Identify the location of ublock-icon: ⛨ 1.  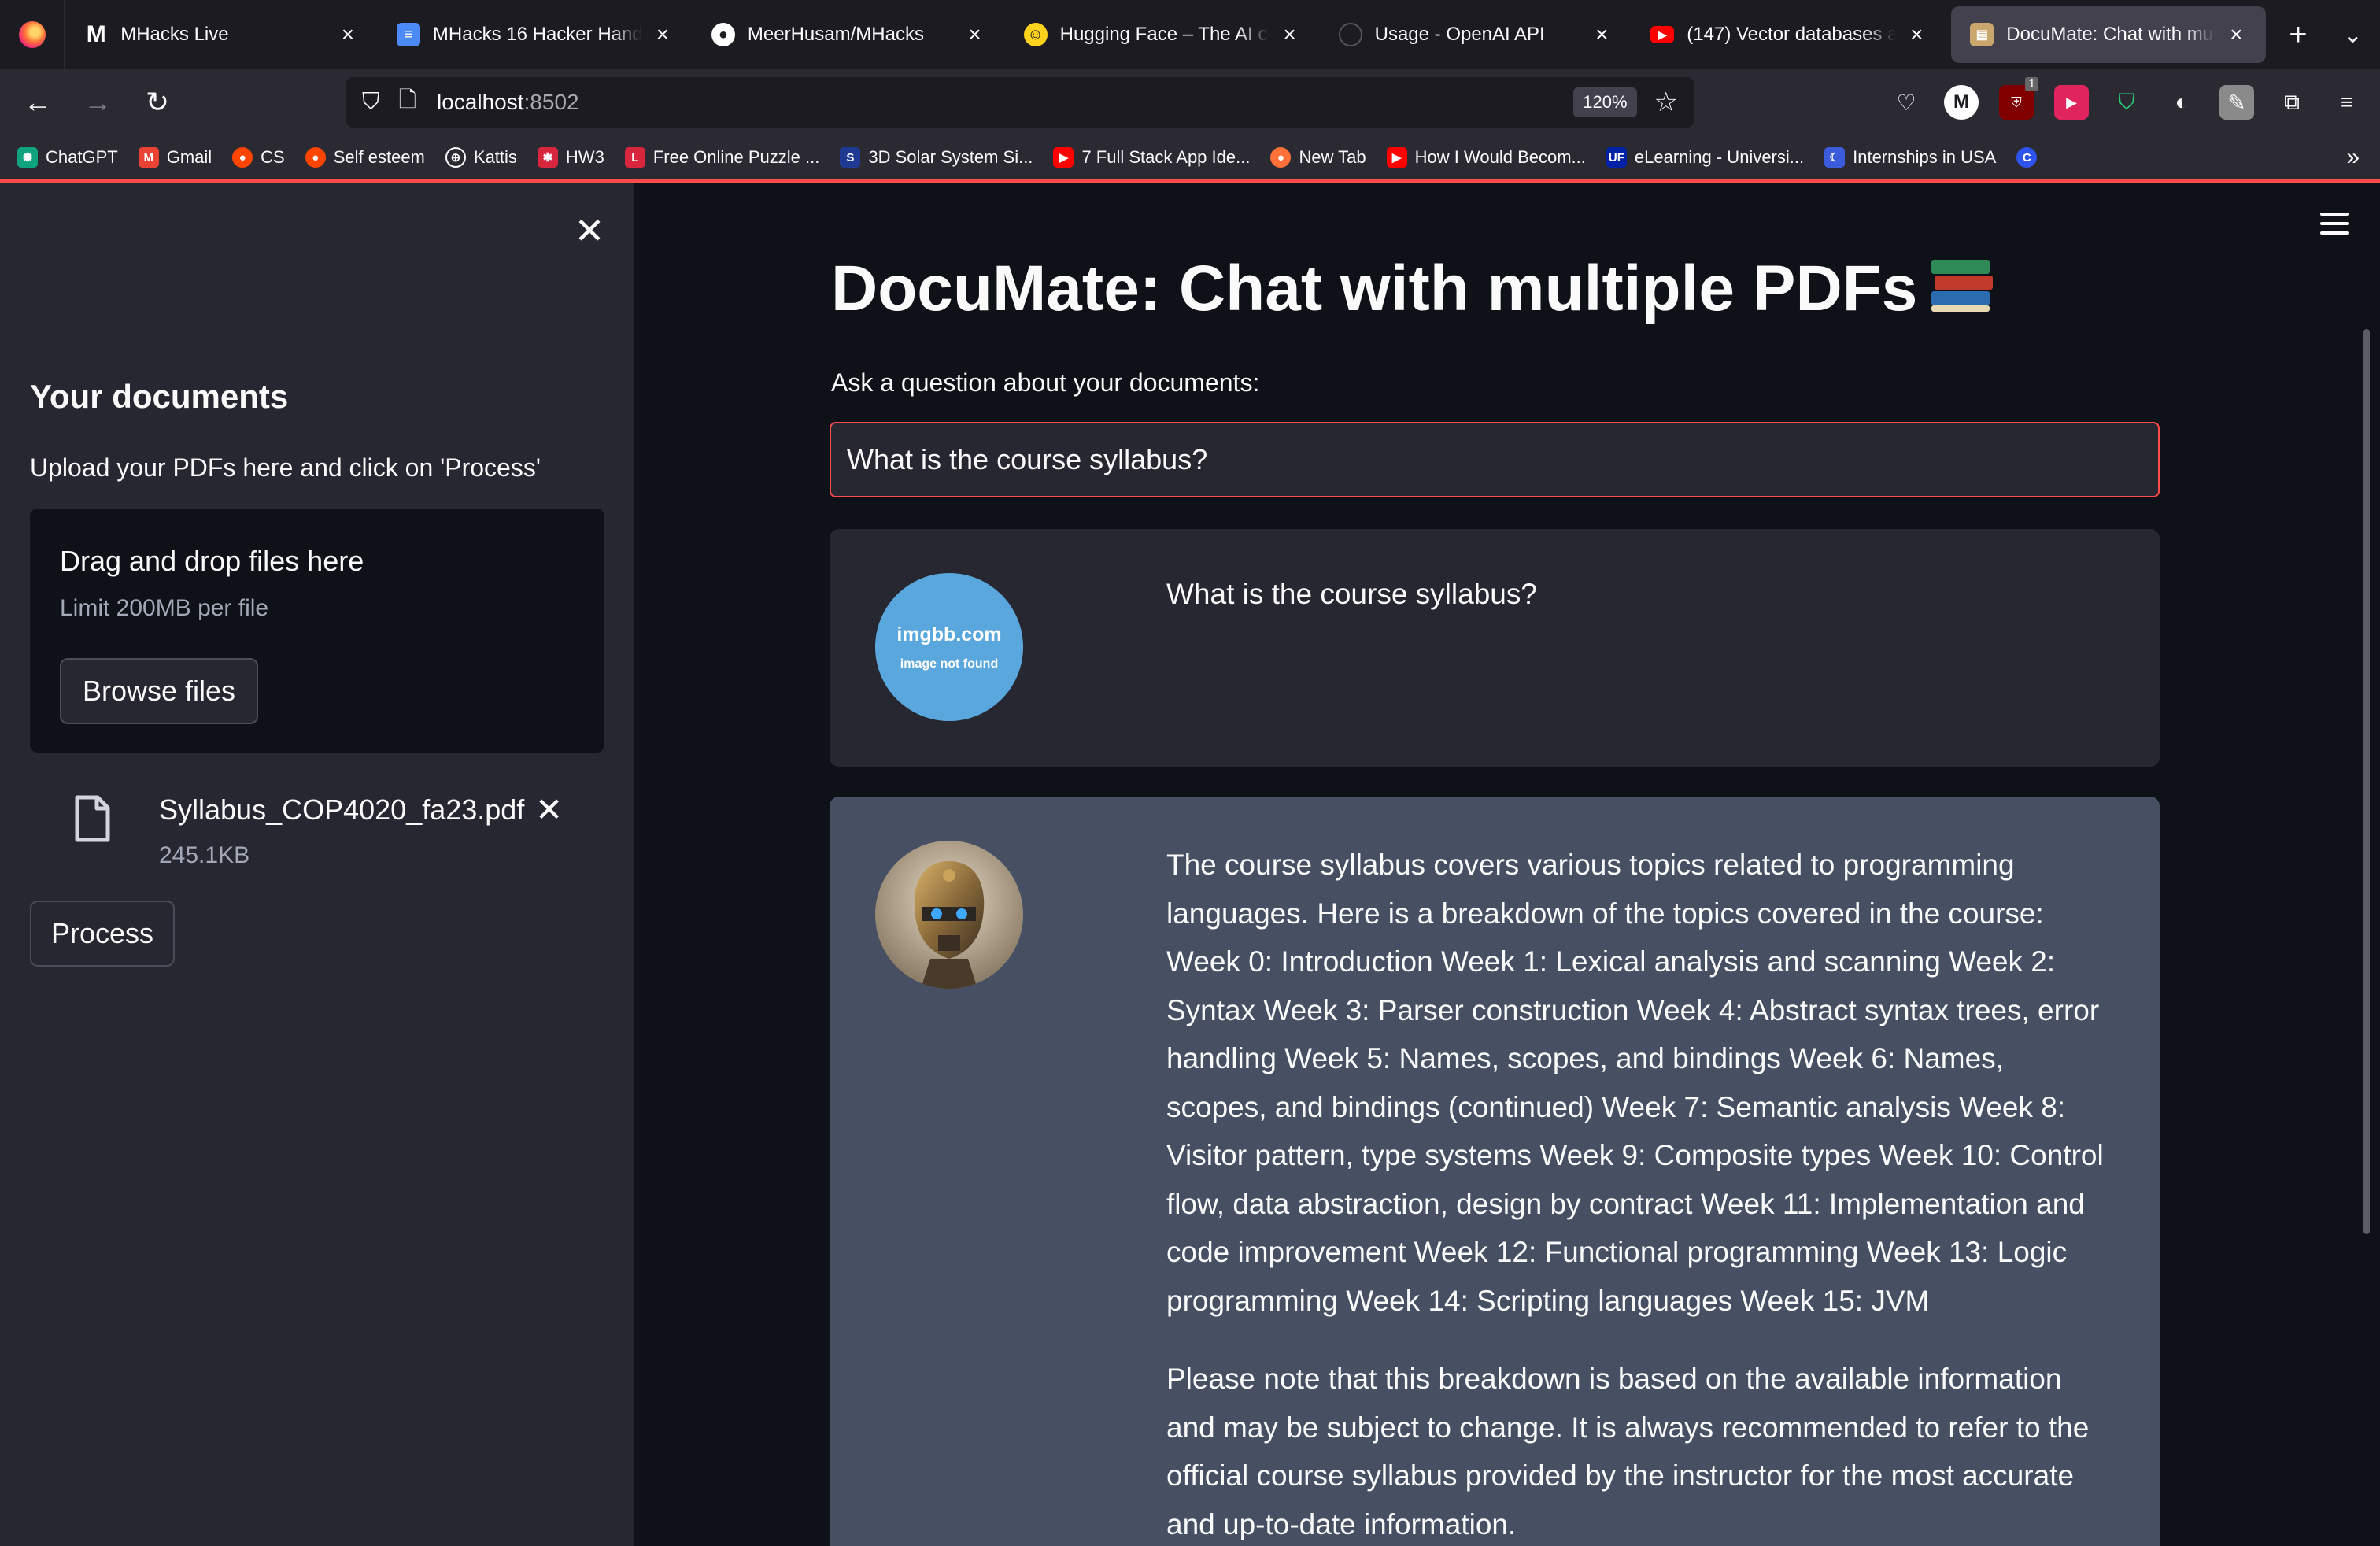
(2018, 98).